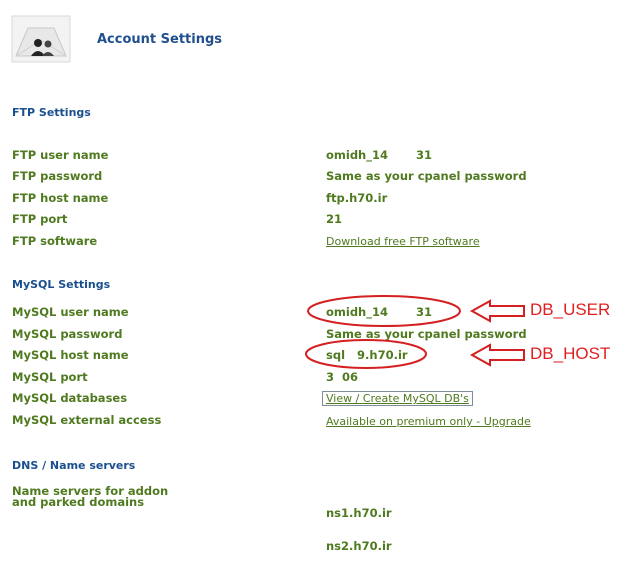 This screenshot has height=563, width=636. Describe the element at coordinates (384, 311) in the screenshot. I see `db-user-highlight-ellipse` at that location.